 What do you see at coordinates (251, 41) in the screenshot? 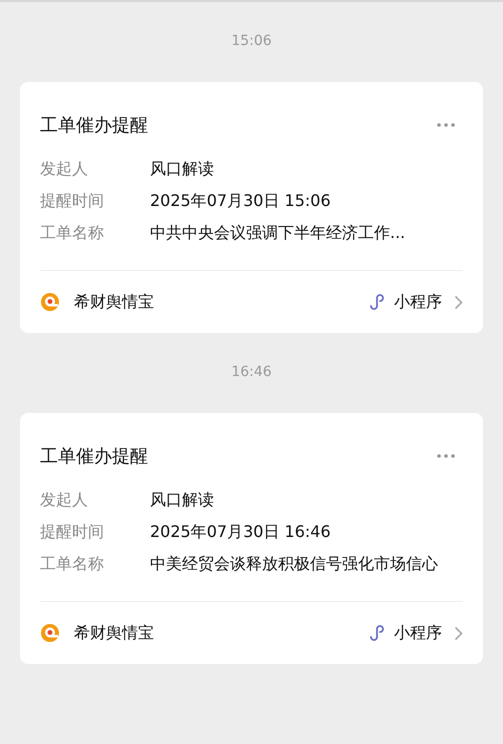
I see `timestamp: 15:06` at bounding box center [251, 41].